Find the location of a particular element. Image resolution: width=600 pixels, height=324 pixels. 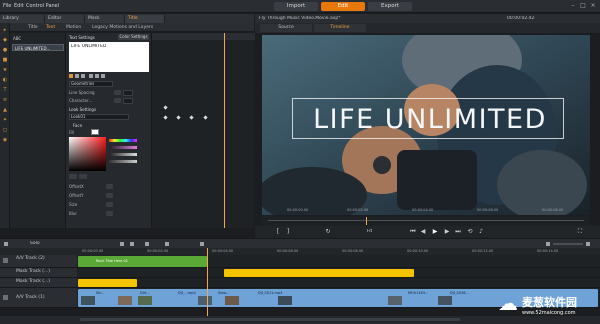

menu-edit: Edit is located at coordinates (19, 6).